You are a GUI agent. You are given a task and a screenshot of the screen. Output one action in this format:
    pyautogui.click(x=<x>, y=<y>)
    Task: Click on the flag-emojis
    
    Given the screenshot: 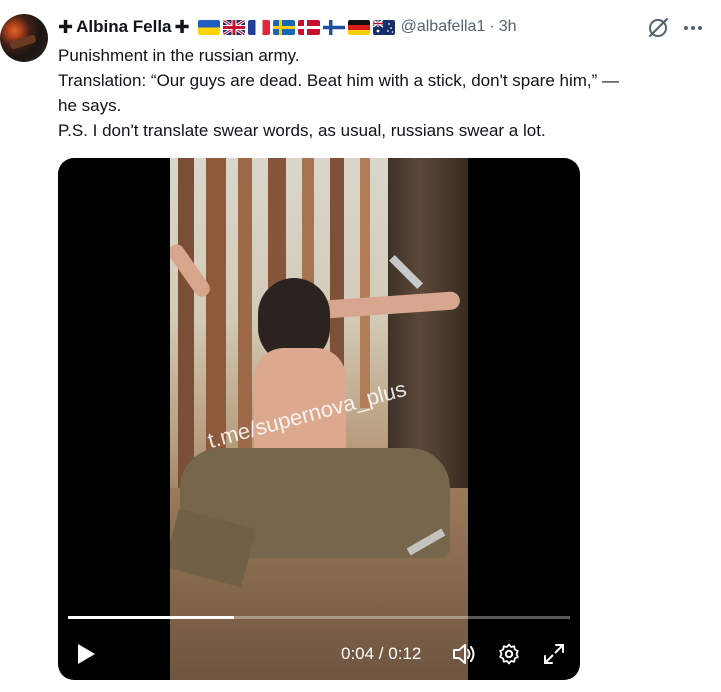 What is the action you would take?
    pyautogui.click(x=295, y=27)
    